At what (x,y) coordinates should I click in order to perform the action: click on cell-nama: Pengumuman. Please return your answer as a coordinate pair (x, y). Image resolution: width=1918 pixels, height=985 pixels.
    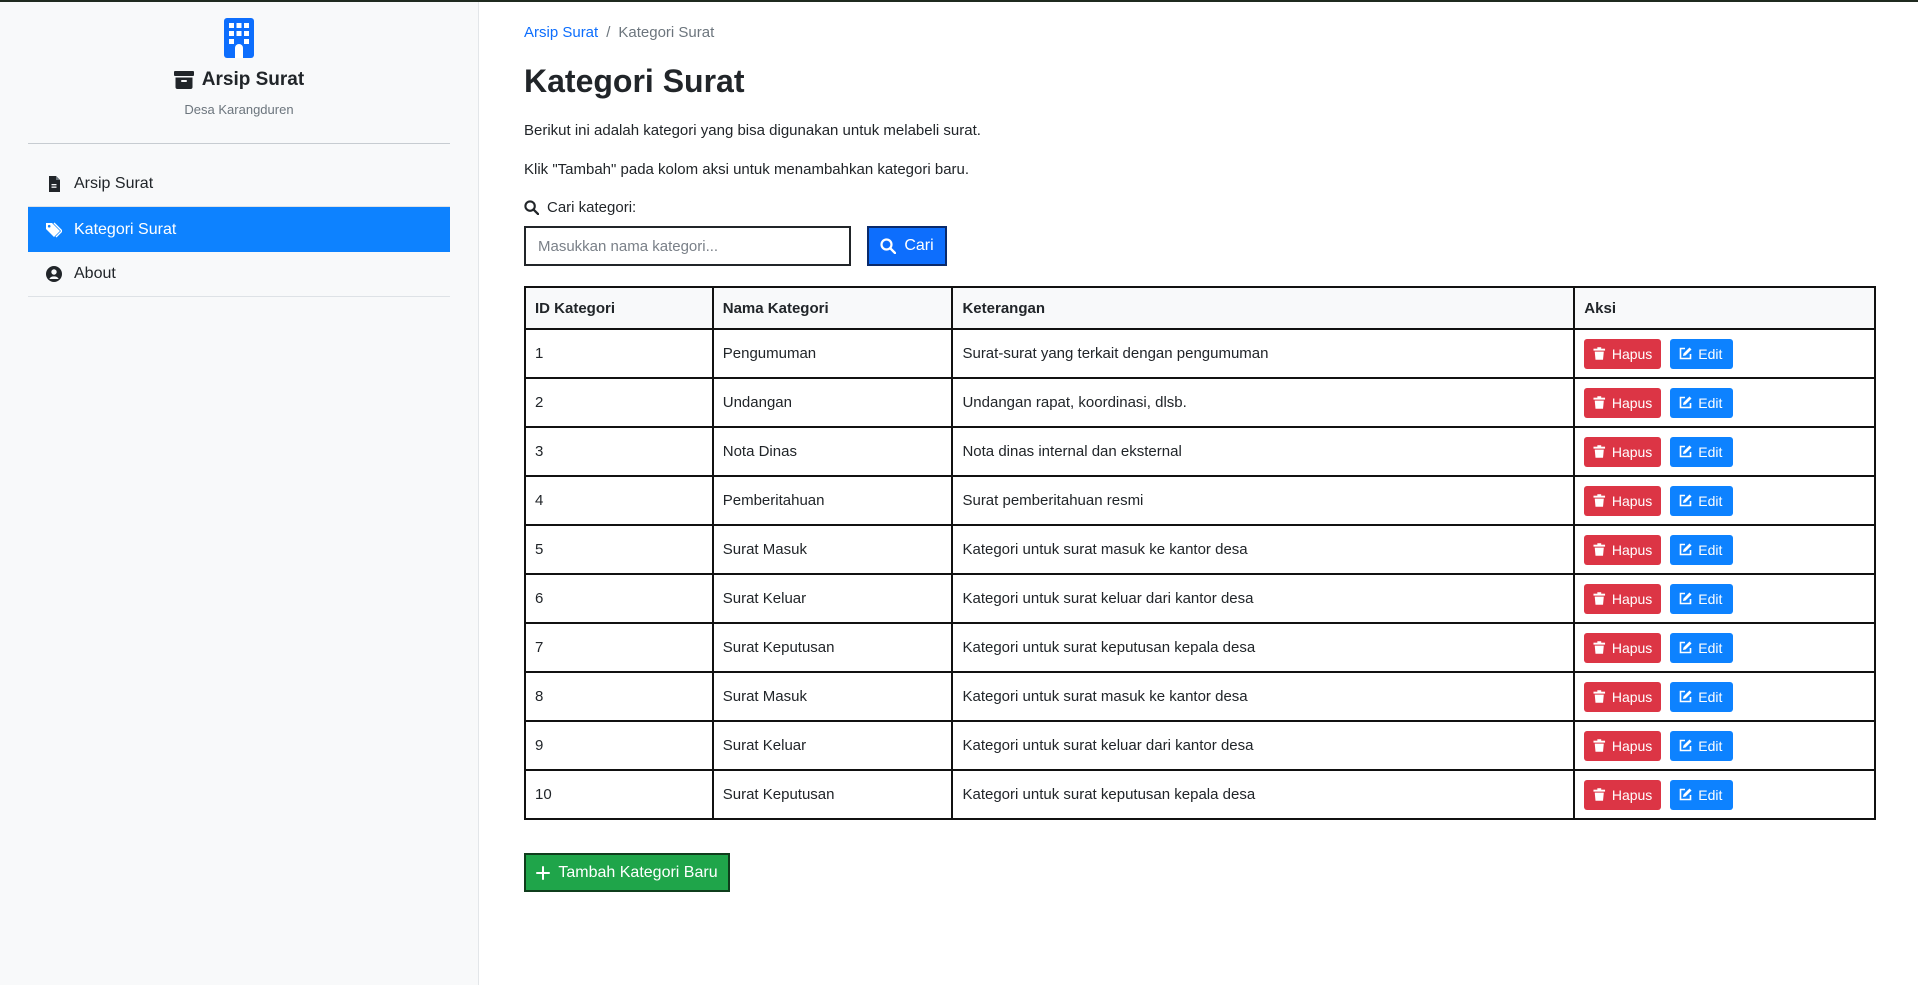
    Looking at the image, I should click on (832, 353).